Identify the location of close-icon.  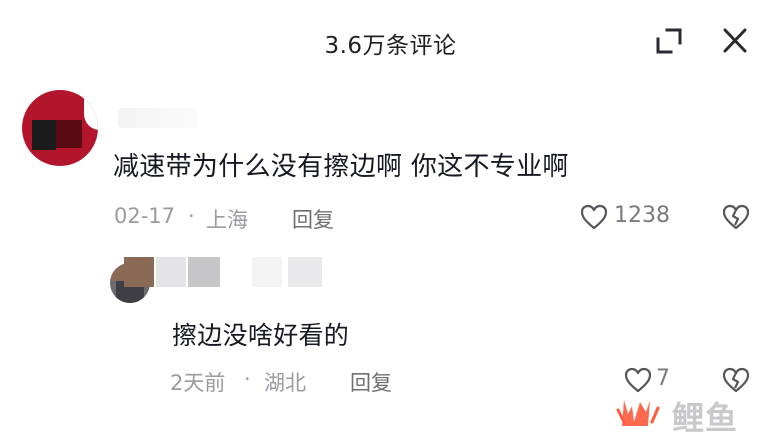
(735, 40).